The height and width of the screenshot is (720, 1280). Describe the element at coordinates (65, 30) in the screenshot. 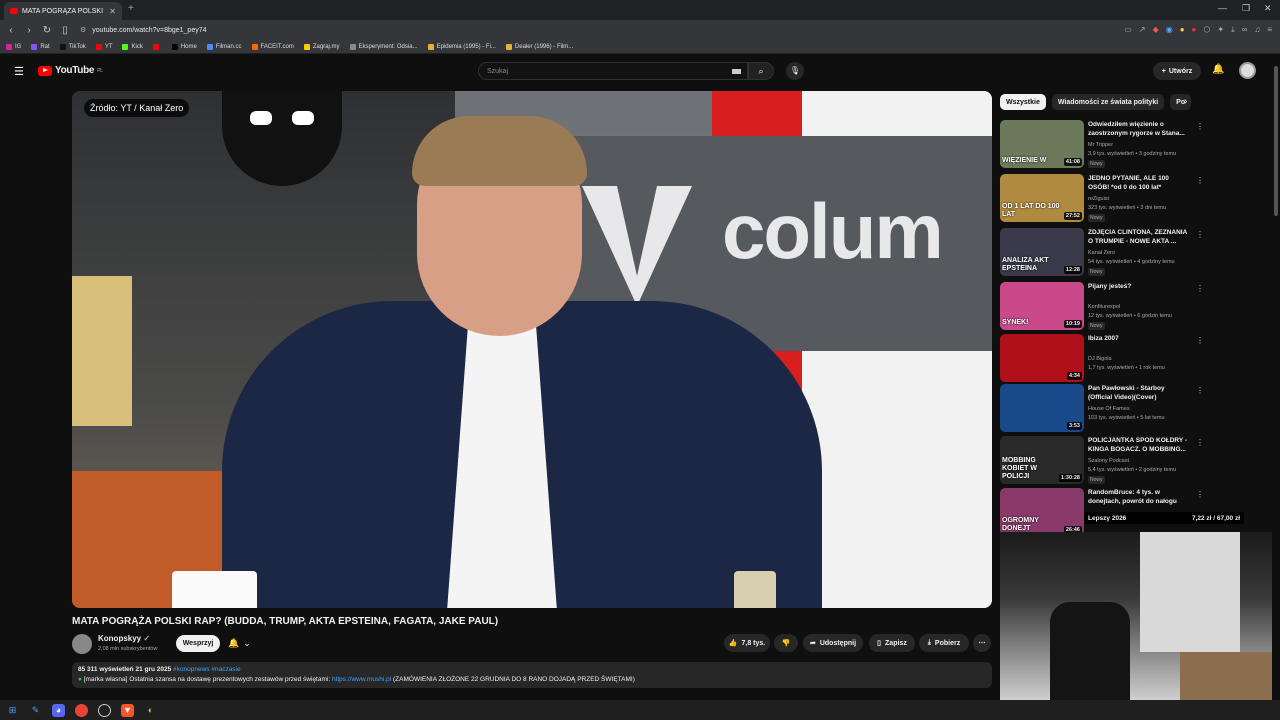

I see `bookmark-page-icon: ▯` at that location.